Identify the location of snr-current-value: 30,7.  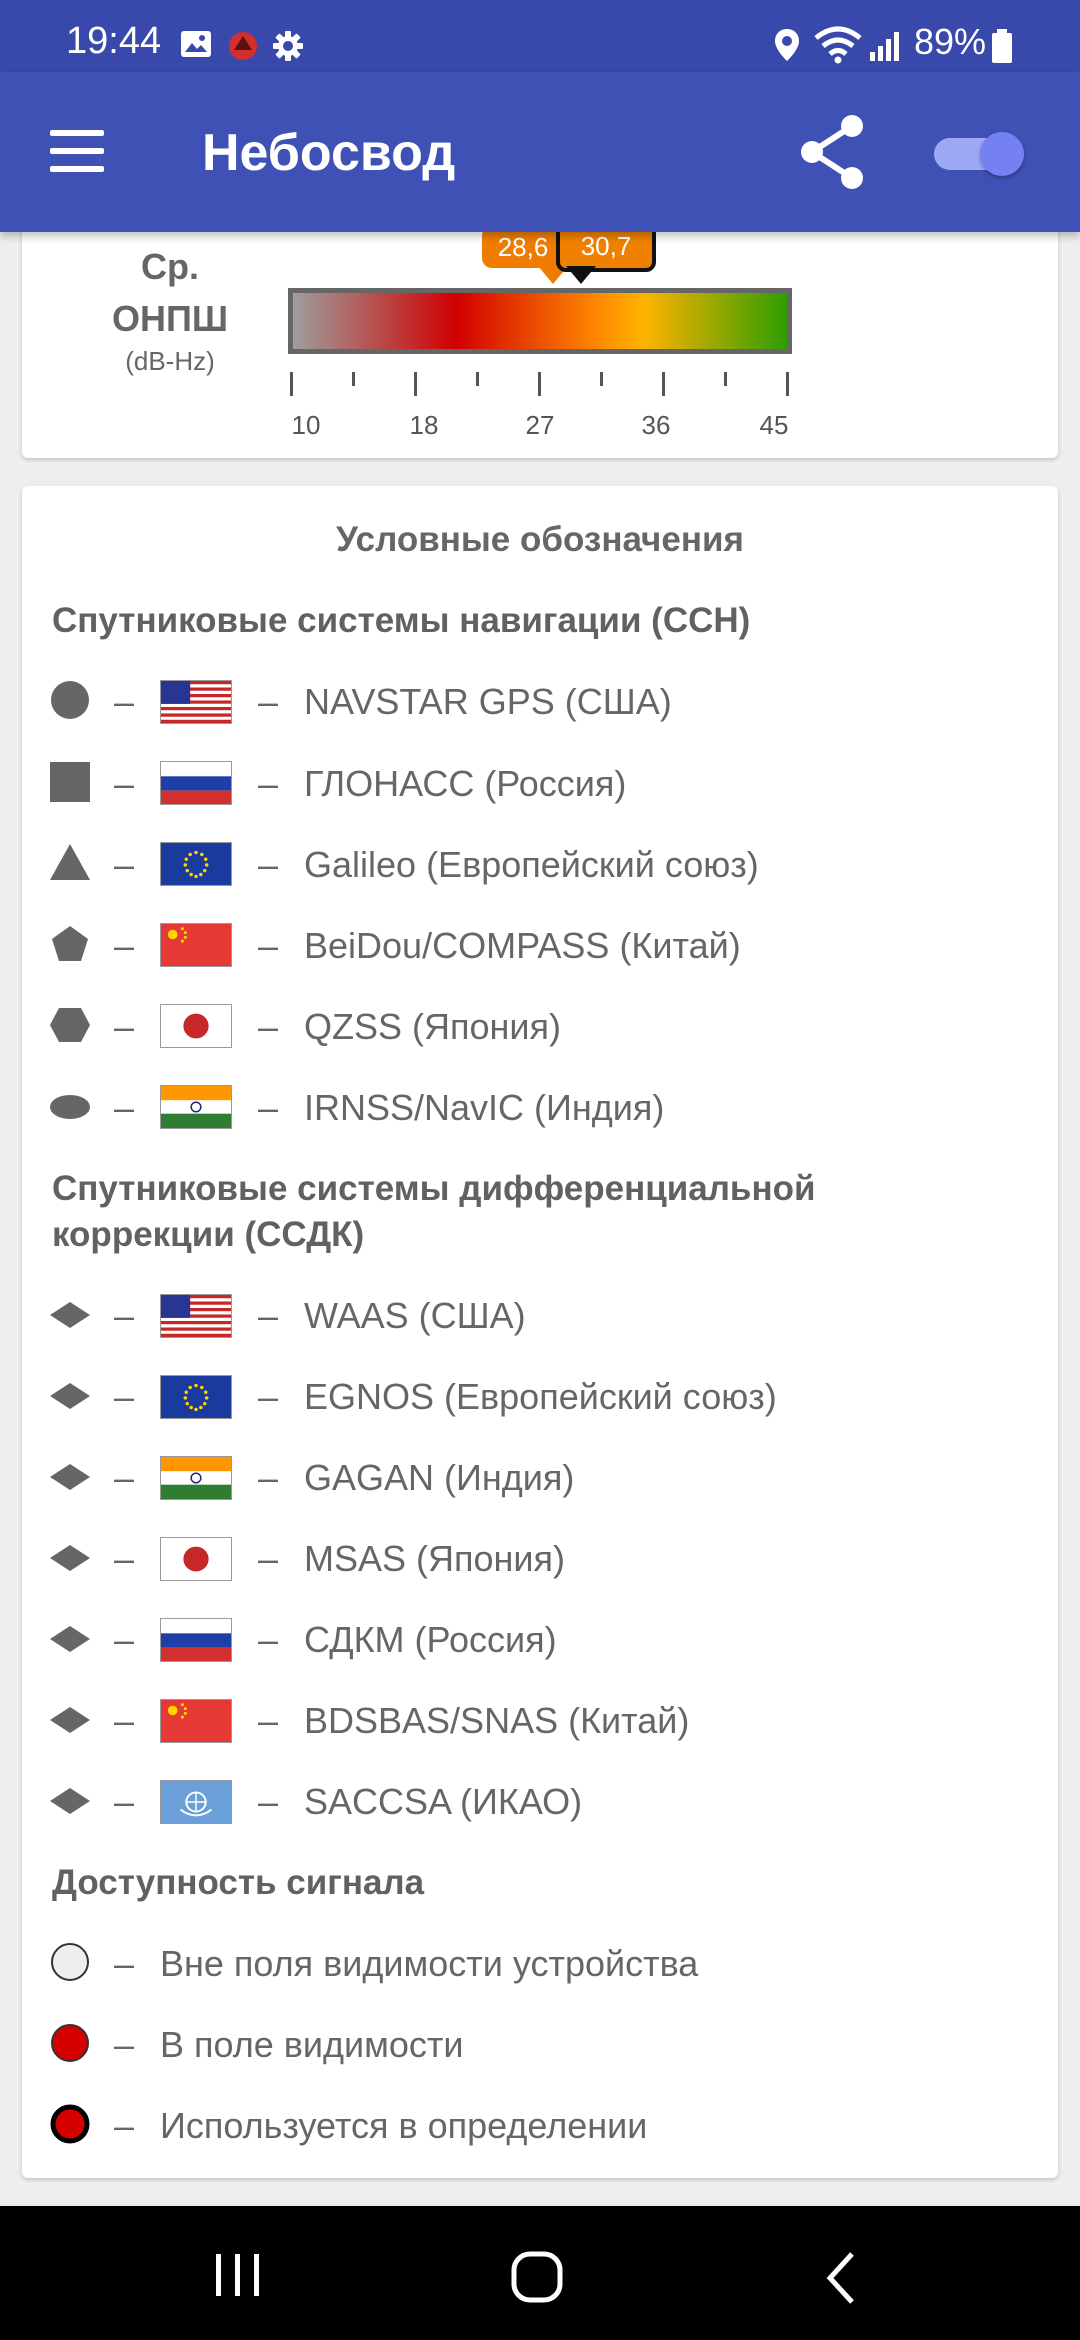
(606, 246).